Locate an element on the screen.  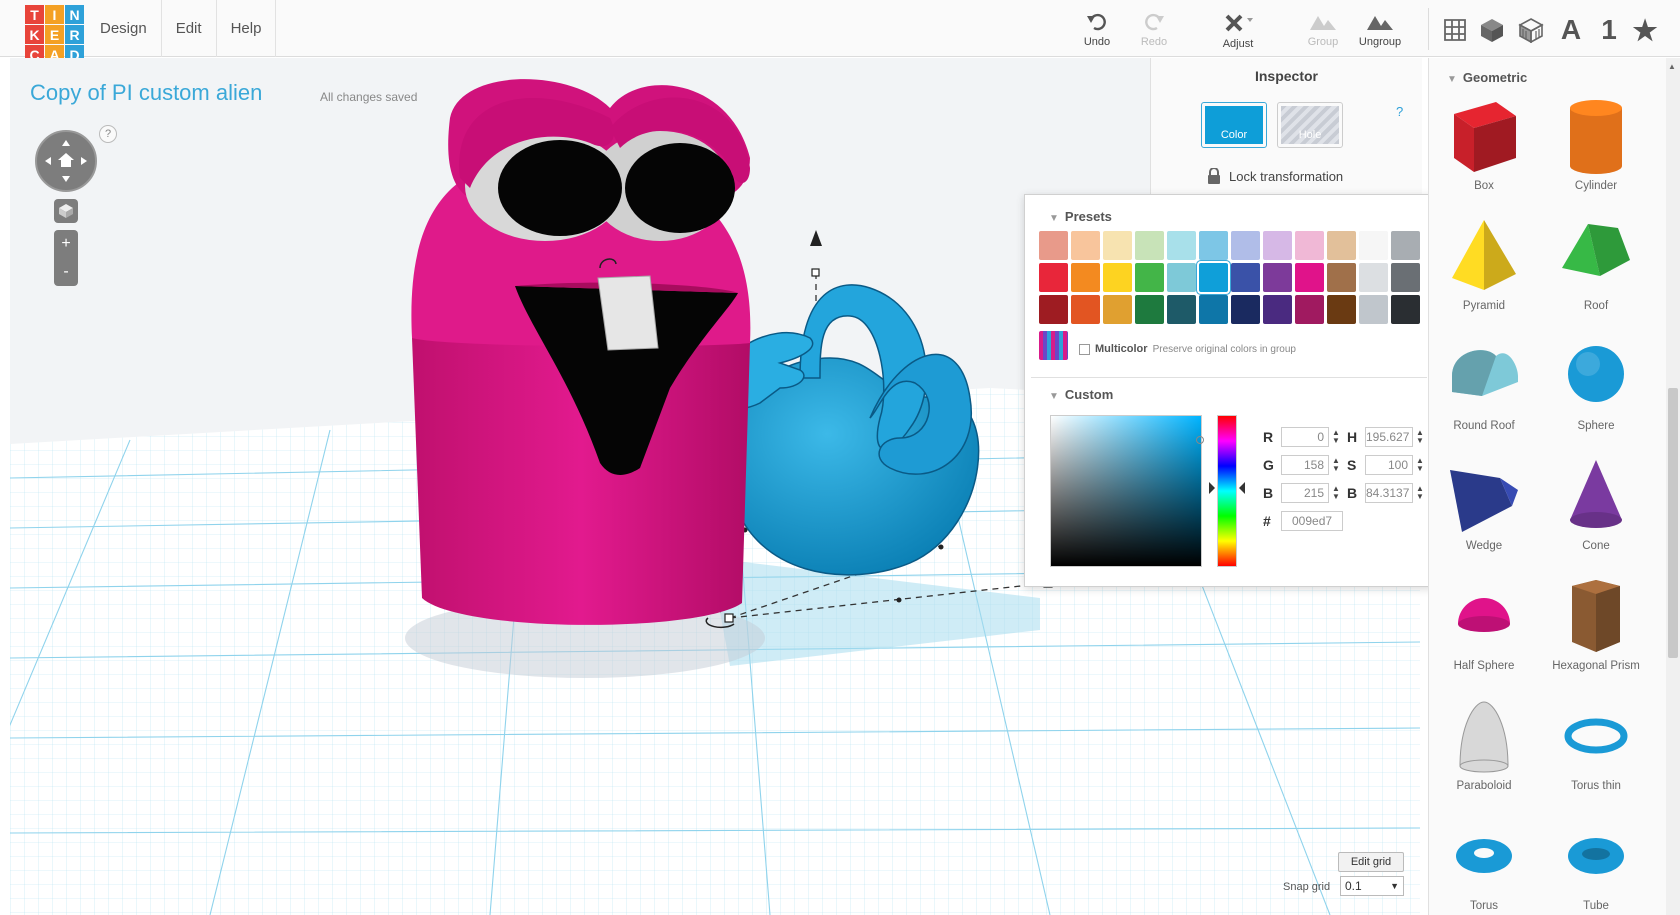
zoom-in-button: + is located at coordinates (66, 244).